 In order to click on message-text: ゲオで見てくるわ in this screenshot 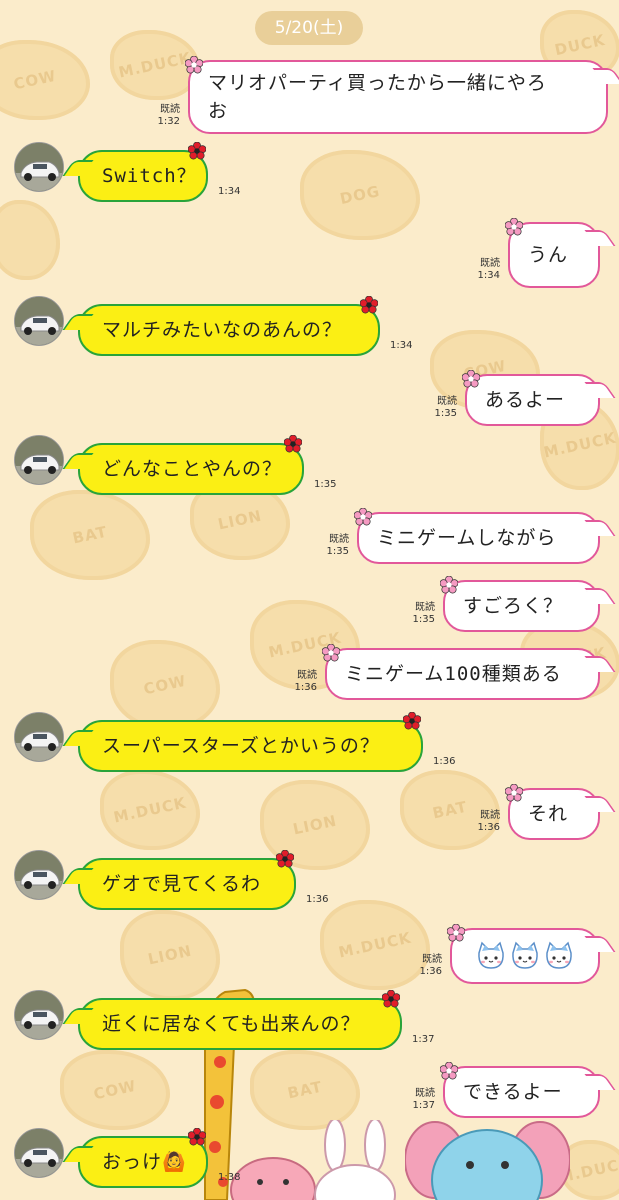, I will do `click(182, 884)`.